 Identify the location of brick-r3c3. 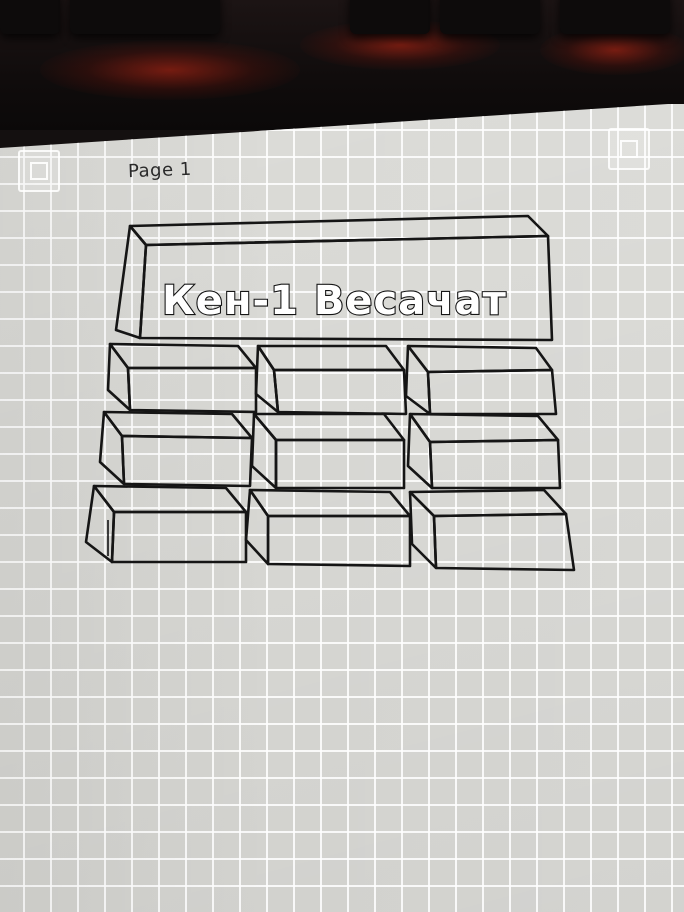
(492, 530).